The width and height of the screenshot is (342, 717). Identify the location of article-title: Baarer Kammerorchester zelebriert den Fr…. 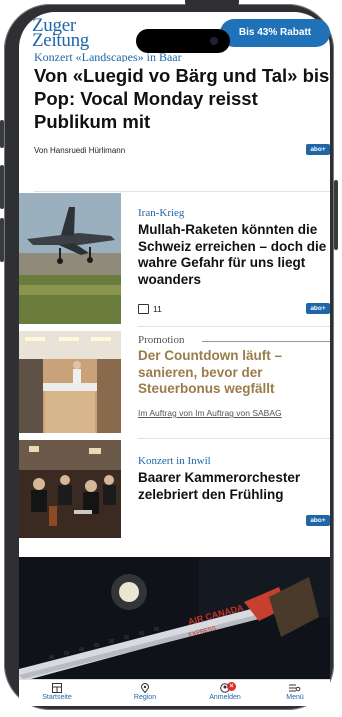
(233, 486).